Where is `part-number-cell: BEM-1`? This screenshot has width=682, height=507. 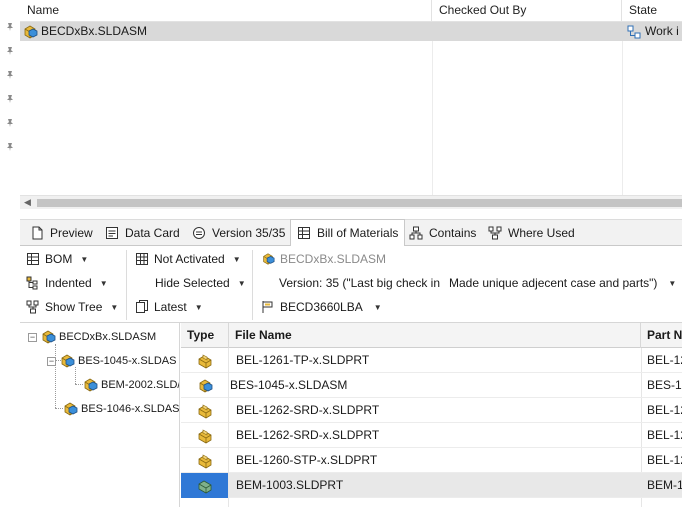
part-number-cell: BEM-1 is located at coordinates (664, 485).